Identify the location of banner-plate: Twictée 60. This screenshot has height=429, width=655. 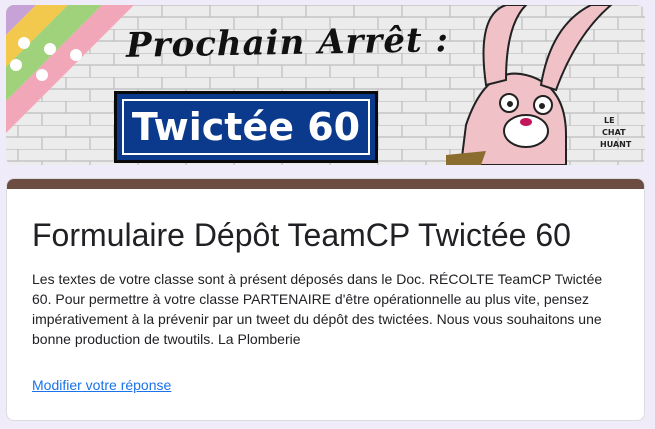
(246, 127).